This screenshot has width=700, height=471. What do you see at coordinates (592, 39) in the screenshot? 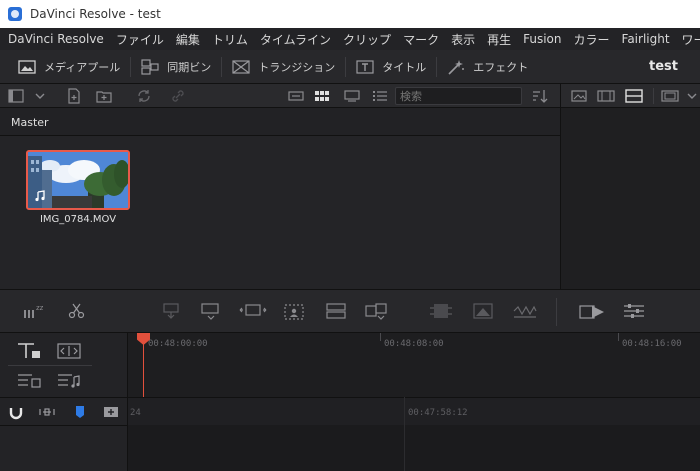
I see `menu-color: カラー` at bounding box center [592, 39].